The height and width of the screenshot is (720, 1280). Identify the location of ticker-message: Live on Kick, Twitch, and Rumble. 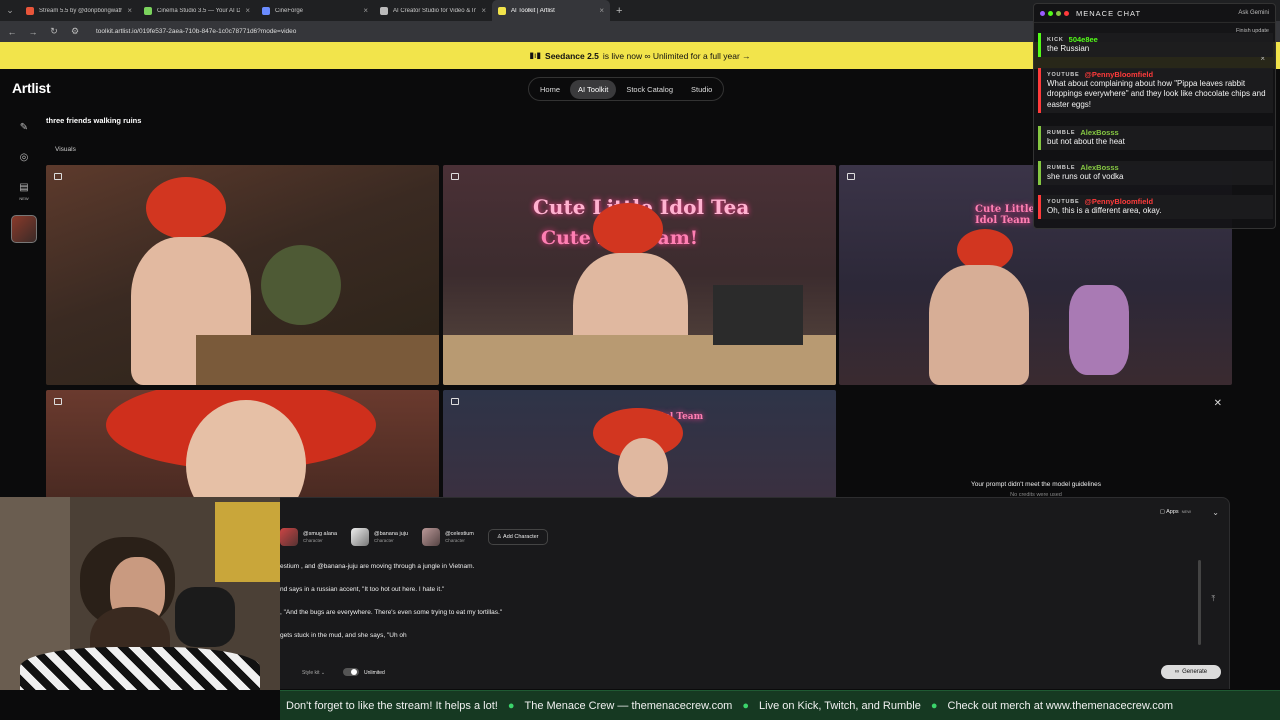
(840, 705).